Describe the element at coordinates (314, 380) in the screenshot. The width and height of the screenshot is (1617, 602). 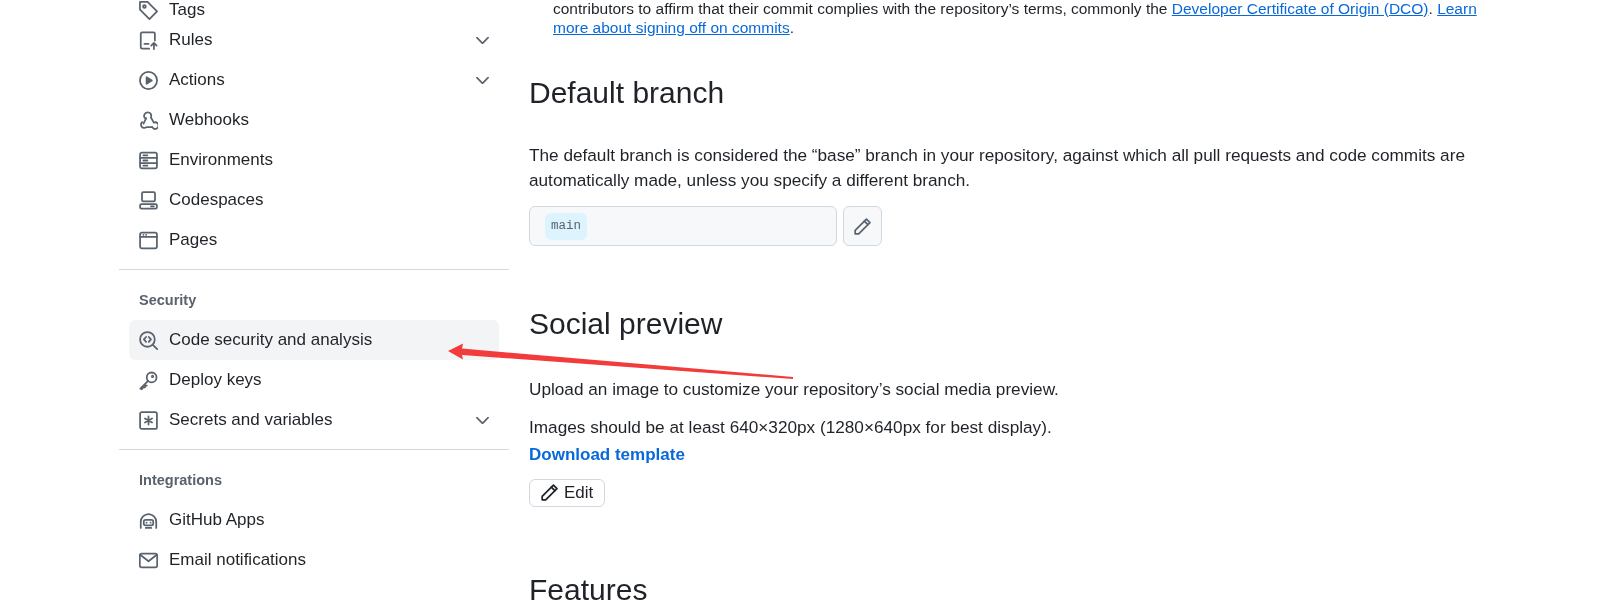
I see `sidebar-item: Deploy keys` at that location.